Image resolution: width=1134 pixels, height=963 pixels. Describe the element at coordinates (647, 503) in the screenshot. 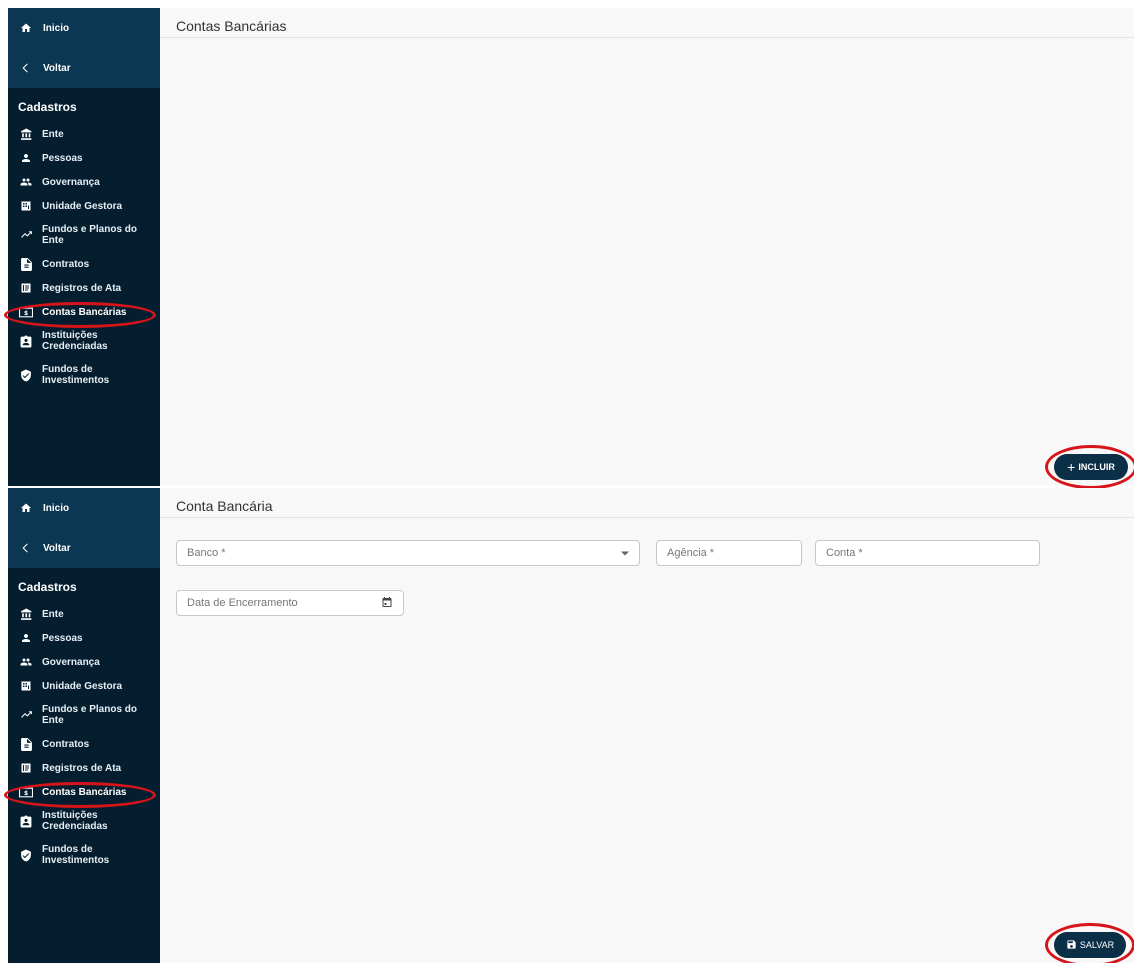

I see `page-title: Conta Bancária` at that location.